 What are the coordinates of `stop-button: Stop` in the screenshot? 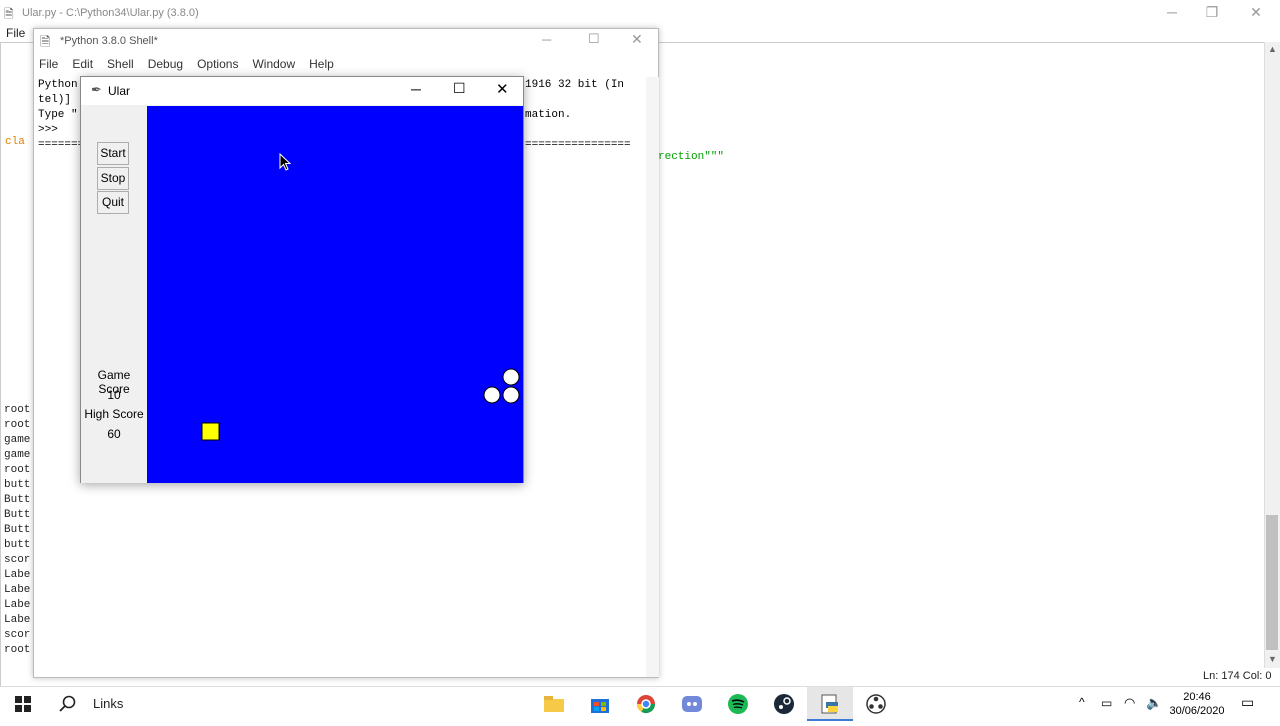 It's located at (113, 178).